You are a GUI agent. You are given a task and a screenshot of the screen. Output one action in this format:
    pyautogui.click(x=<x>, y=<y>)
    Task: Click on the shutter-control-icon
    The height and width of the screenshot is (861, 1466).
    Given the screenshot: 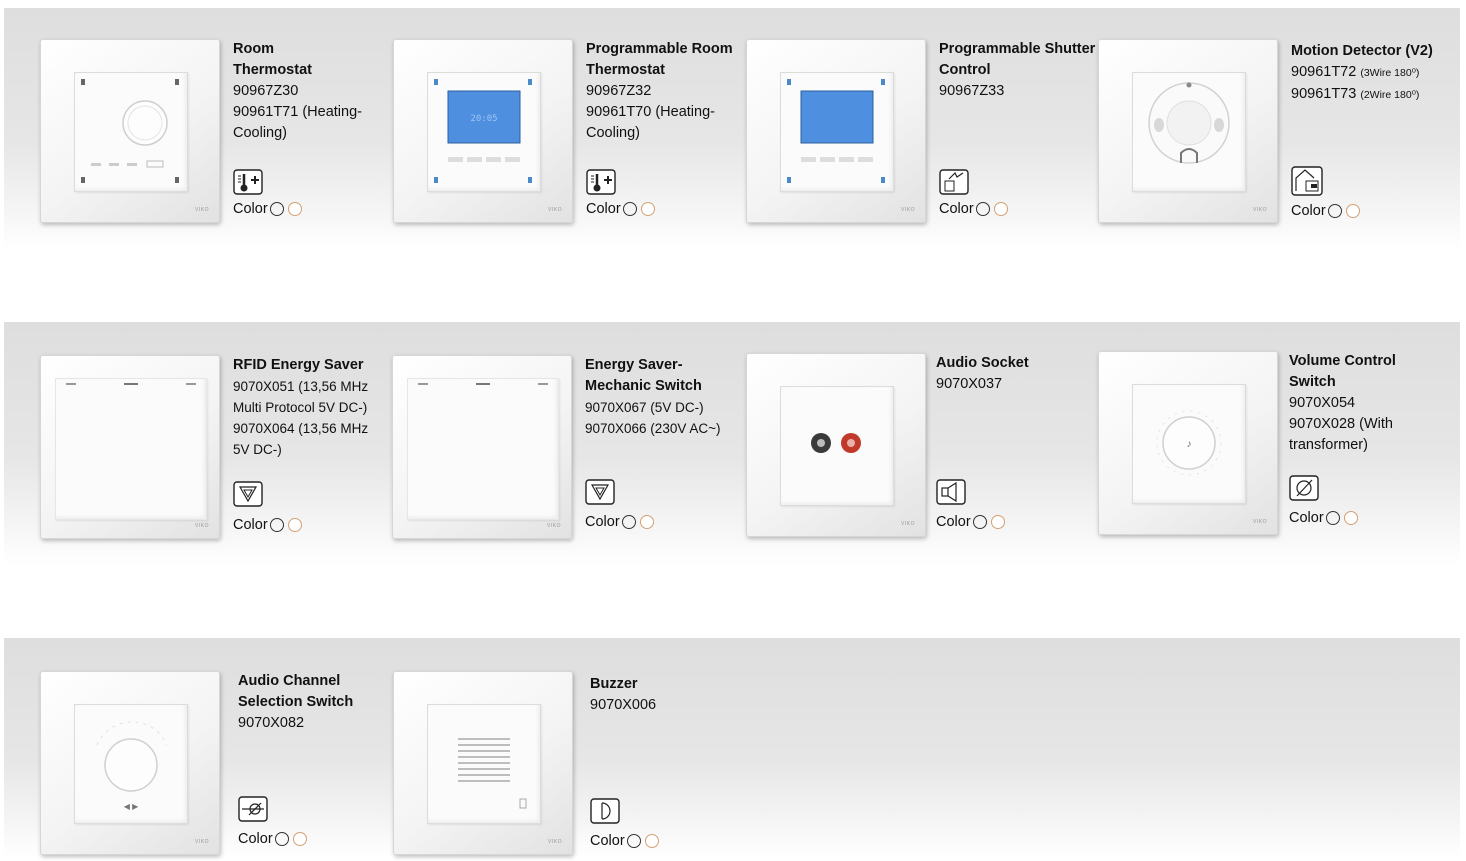 What is the action you would take?
    pyautogui.click(x=954, y=182)
    